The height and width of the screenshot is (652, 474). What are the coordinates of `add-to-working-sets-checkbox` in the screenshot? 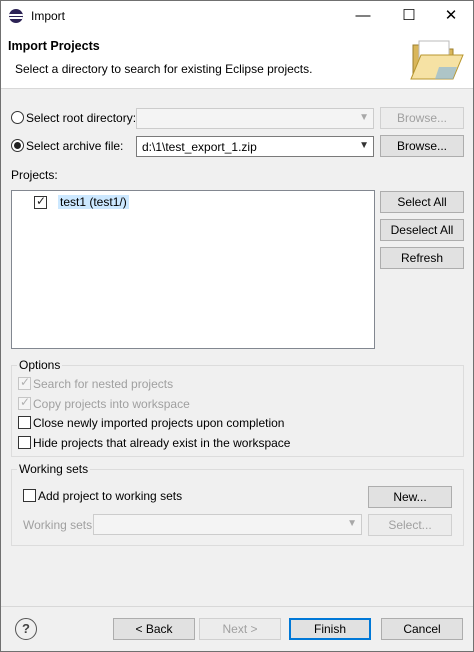 It's located at (29, 495).